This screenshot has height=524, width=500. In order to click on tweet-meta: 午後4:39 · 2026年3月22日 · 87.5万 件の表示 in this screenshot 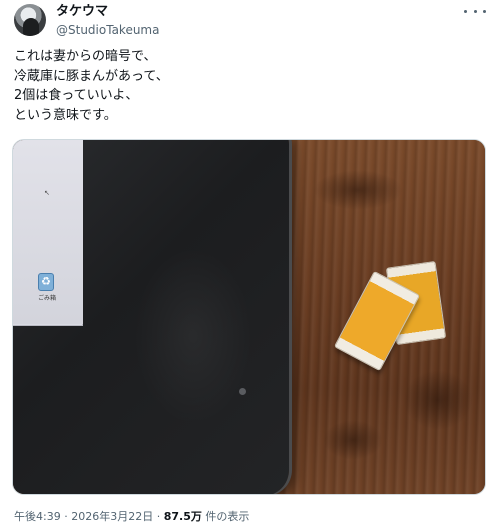, I will do `click(131, 517)`.